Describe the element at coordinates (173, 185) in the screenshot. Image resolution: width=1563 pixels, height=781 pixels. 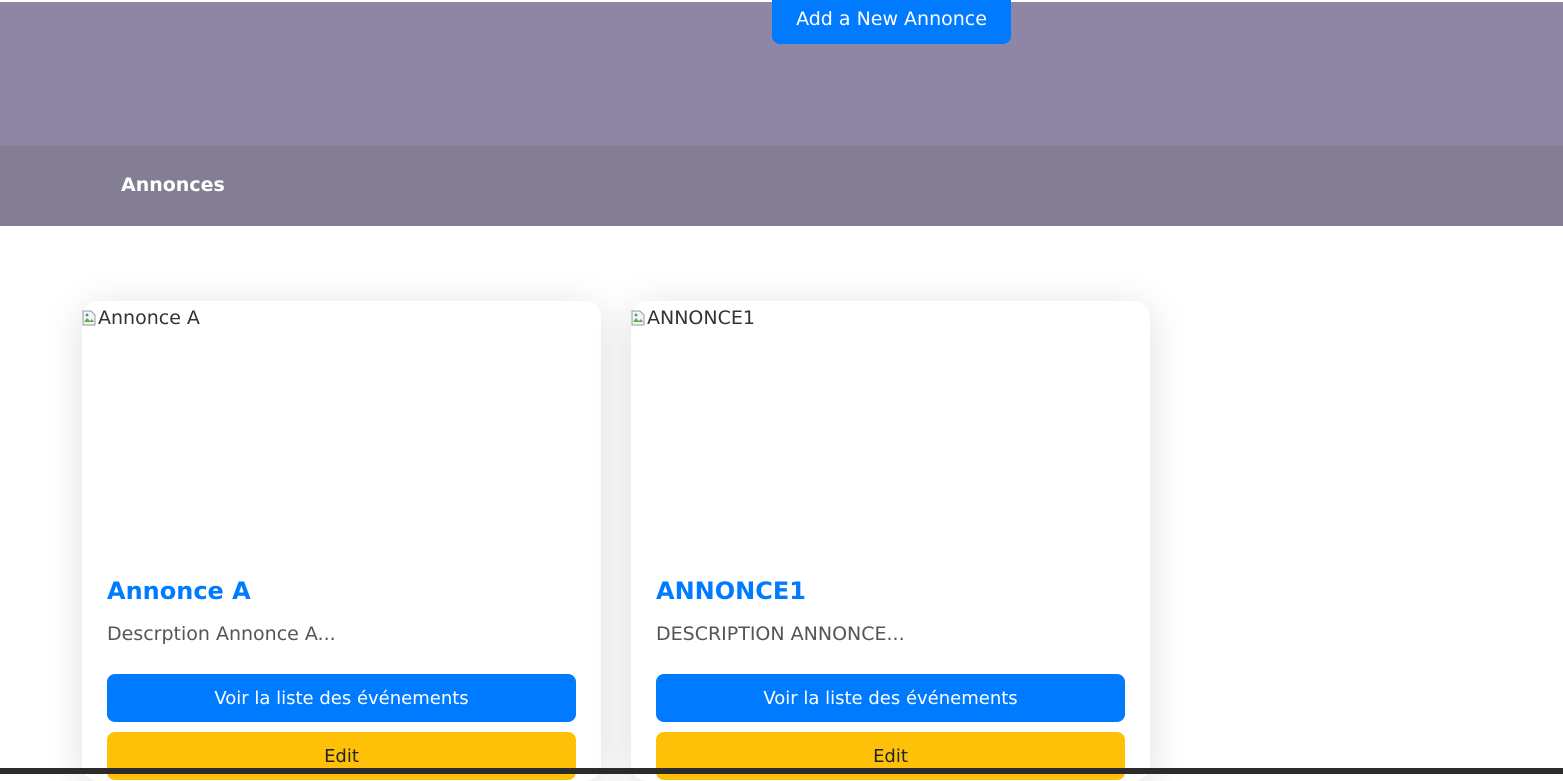
I see `section-title: Annonces` at that location.